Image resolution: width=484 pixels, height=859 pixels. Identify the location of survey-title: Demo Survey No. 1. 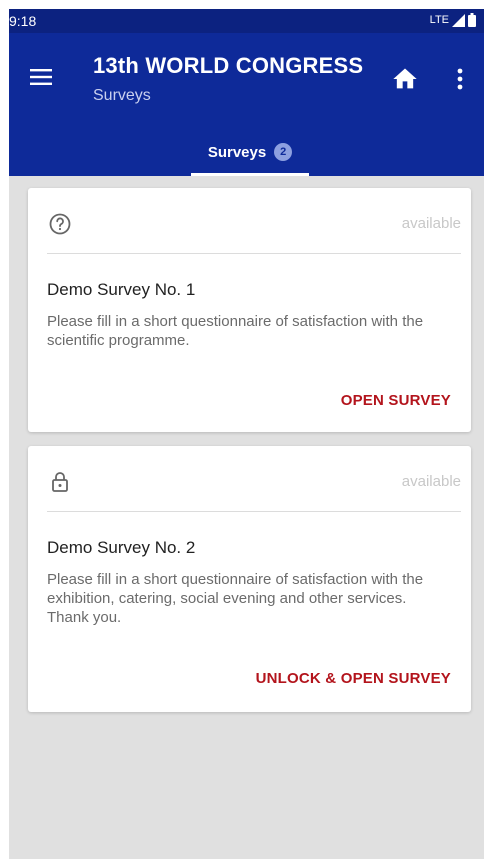
(121, 289).